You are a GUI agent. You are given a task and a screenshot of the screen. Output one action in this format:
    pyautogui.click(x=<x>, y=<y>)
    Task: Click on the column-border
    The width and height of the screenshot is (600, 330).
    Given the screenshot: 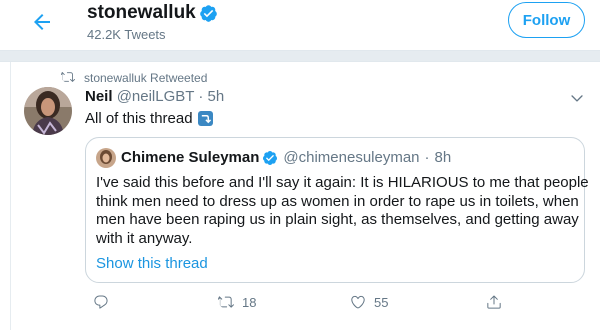 What is the action you would take?
    pyautogui.click(x=10, y=196)
    